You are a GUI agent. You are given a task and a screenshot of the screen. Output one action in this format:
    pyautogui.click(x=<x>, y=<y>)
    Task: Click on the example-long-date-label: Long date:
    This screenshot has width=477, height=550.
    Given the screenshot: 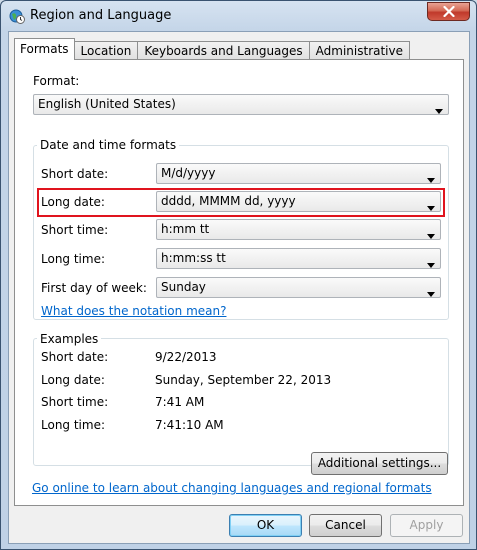 What is the action you would take?
    pyautogui.click(x=73, y=380)
    